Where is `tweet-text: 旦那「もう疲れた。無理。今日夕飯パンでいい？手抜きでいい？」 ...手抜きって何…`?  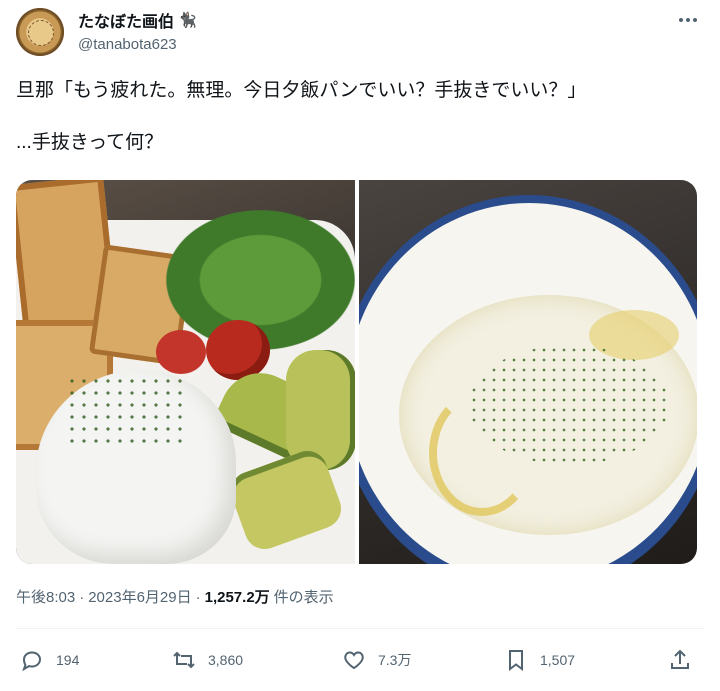 tweet-text: 旦那「もう疲れた。無理。今日夕飯パンでいい？手抜きでいい？」 ...手抜きって何… is located at coordinates (301, 116).